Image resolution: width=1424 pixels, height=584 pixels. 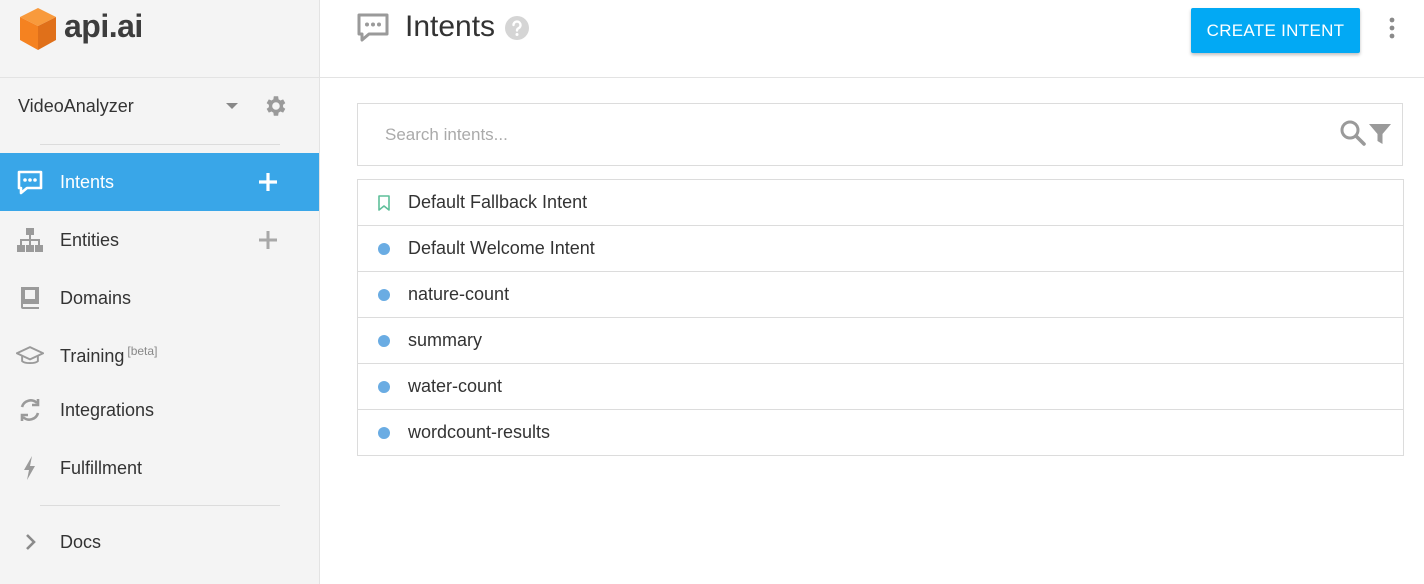 I want to click on list-item: Default Fallback Intent, so click(x=880, y=203).